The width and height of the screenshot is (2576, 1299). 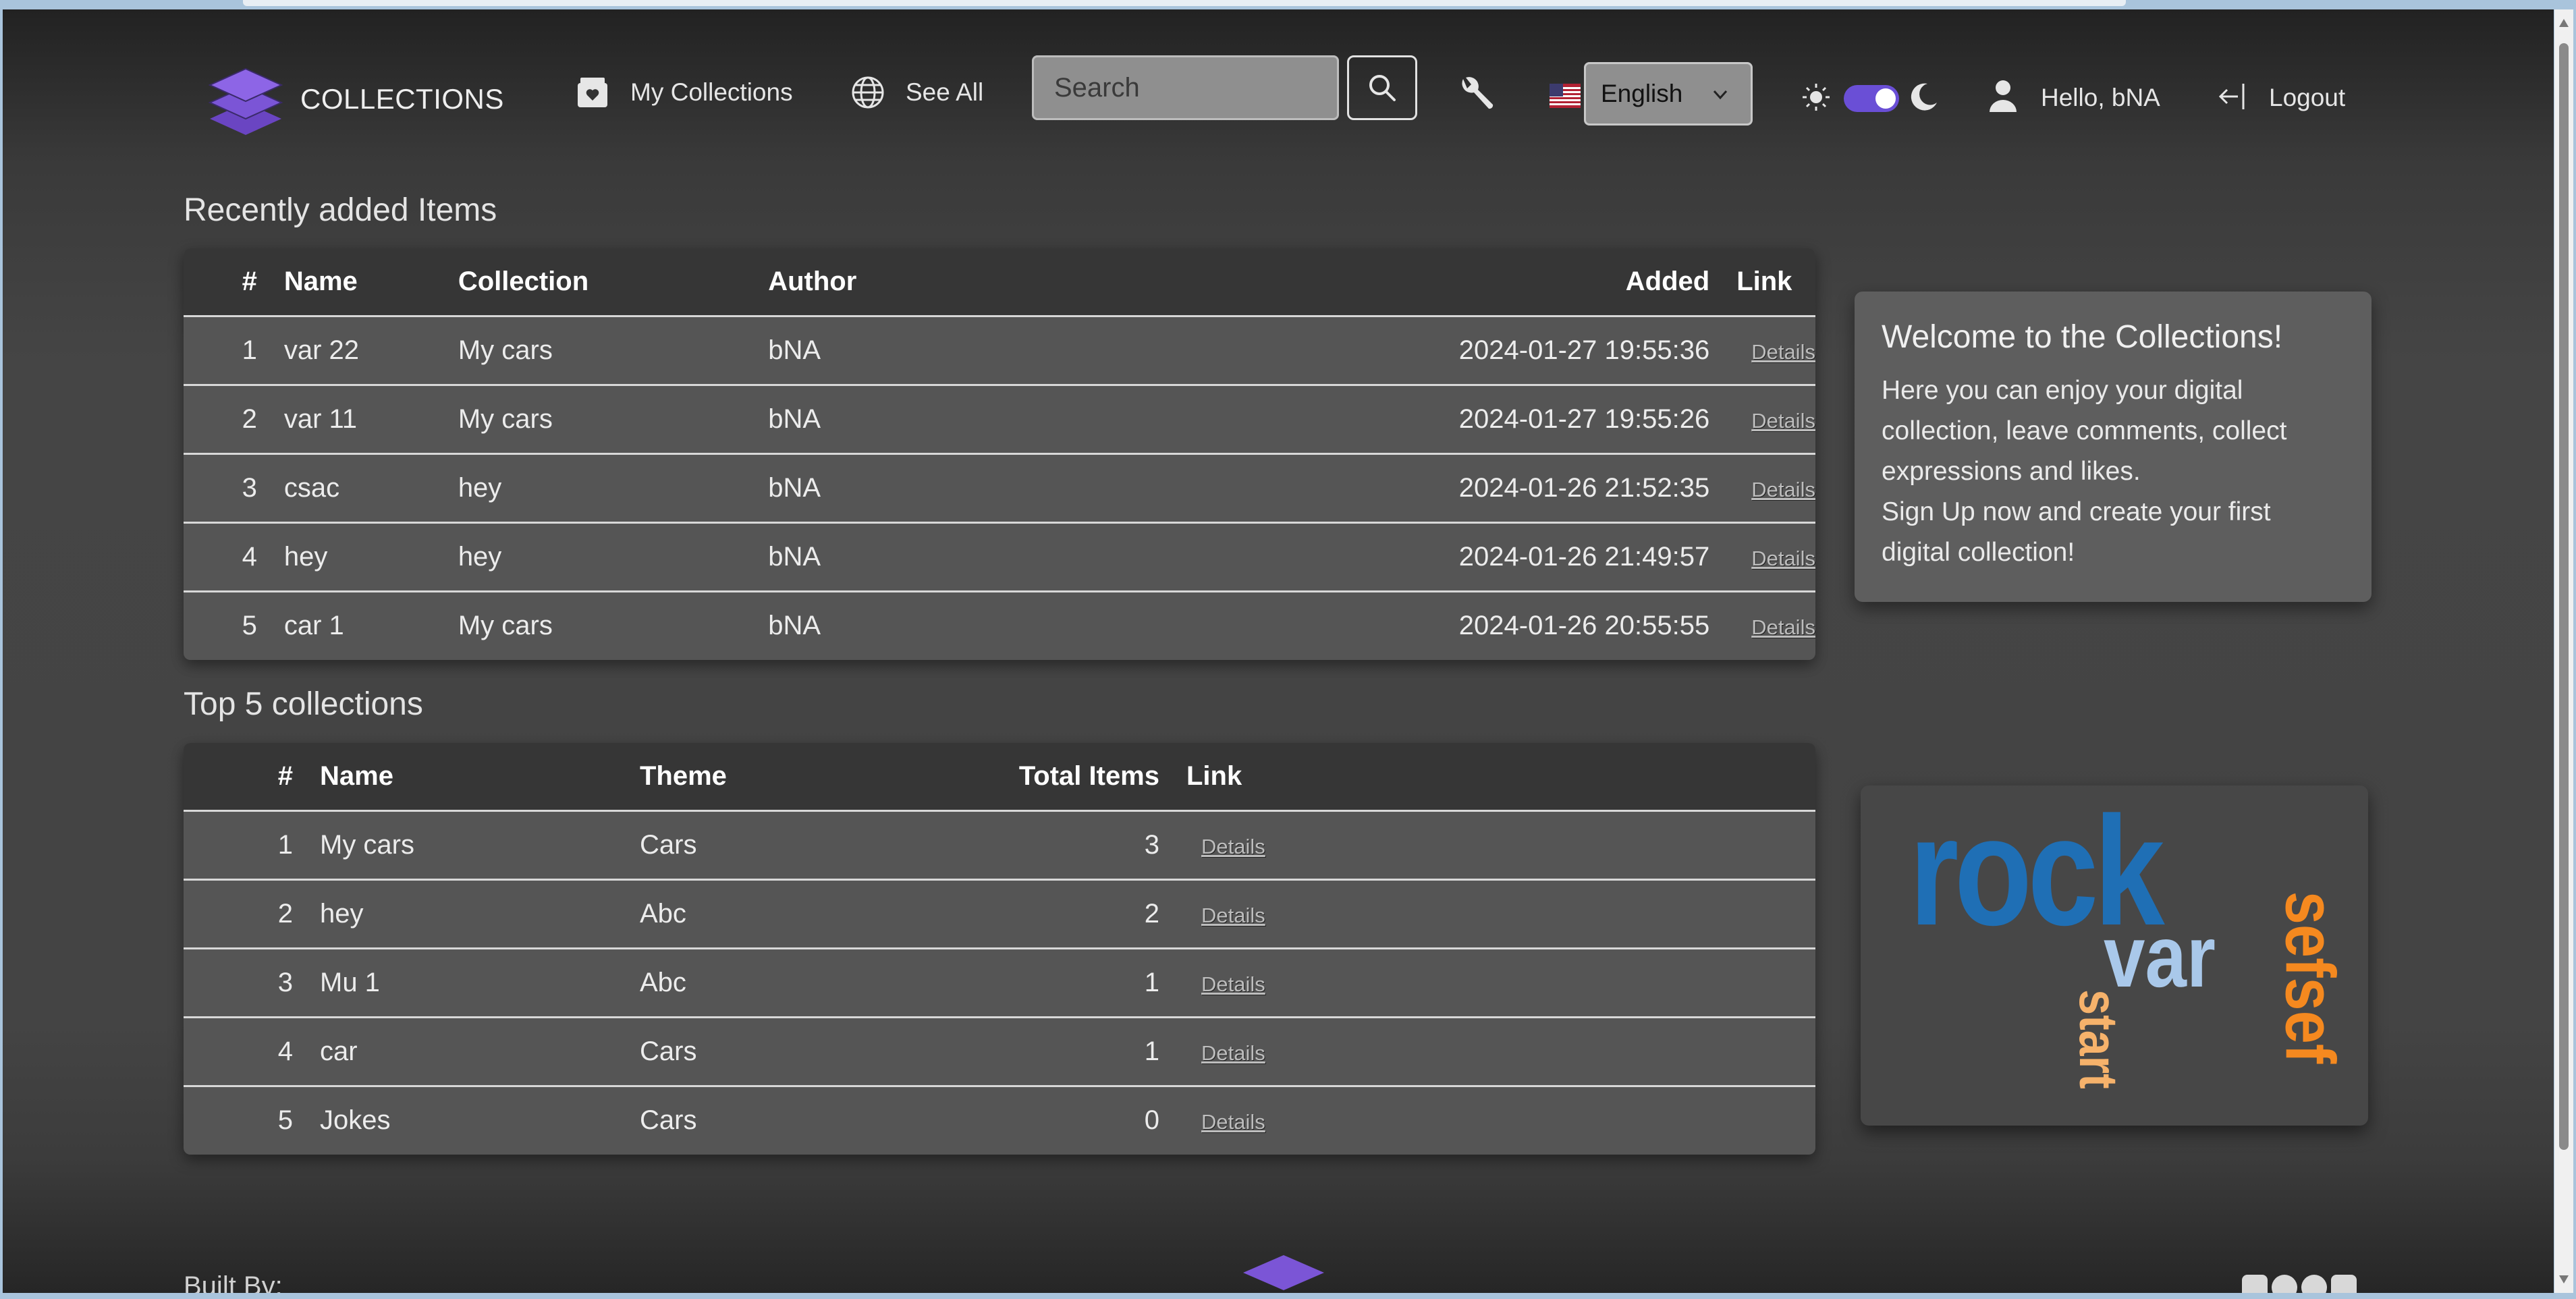 I want to click on language-select: English, so click(x=1669, y=94).